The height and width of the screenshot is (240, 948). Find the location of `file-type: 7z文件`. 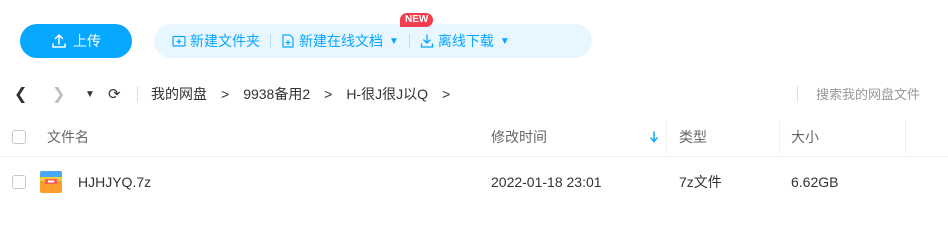

file-type: 7z文件 is located at coordinates (700, 182).